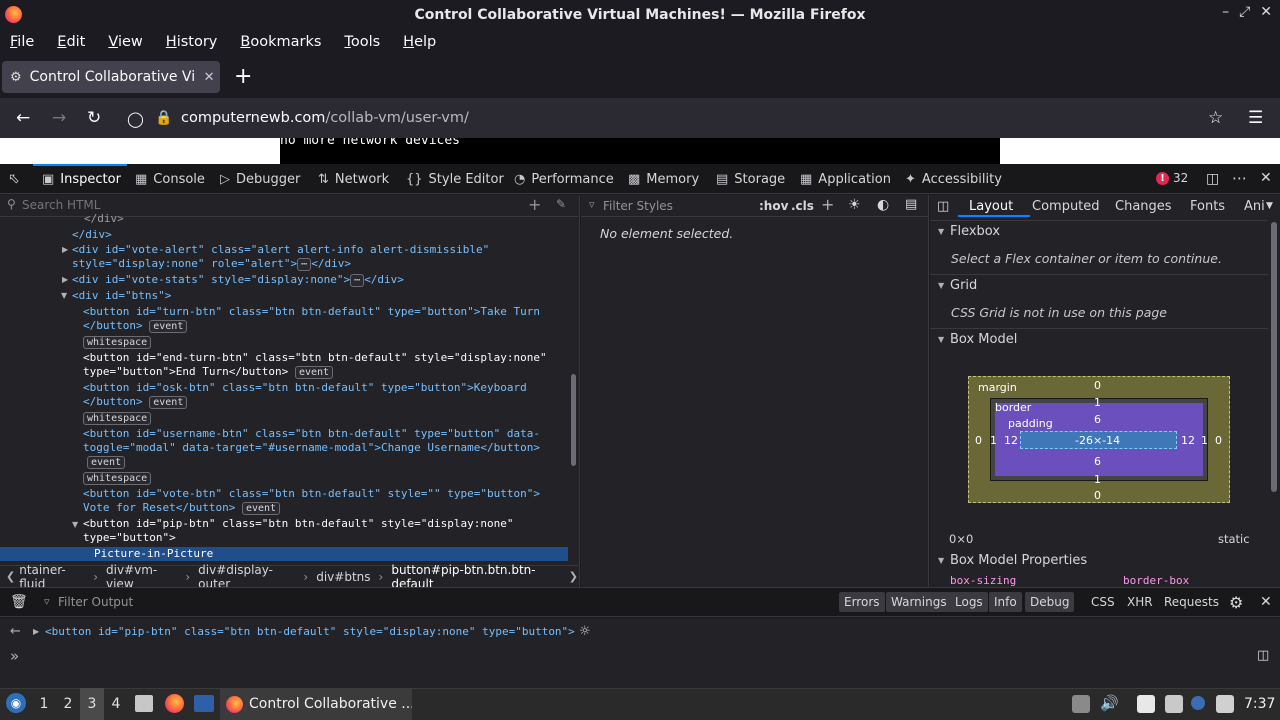  What do you see at coordinates (969, 602) in the screenshot?
I see `filter-logs: Logs` at bounding box center [969, 602].